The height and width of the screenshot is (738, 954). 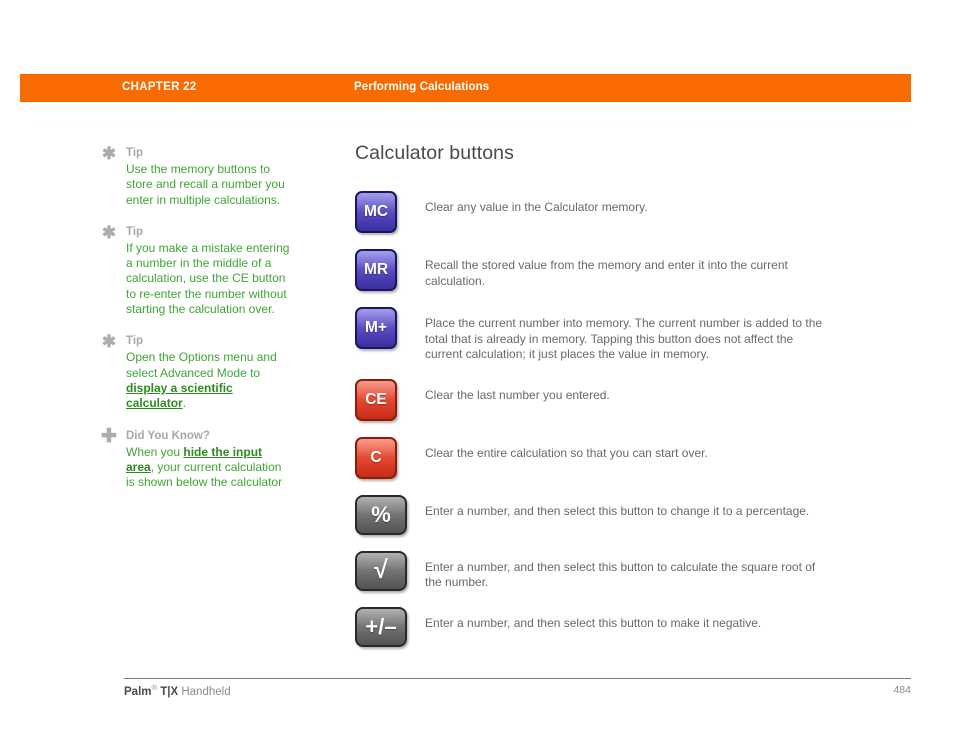 I want to click on tip-heading: Did You Know?, so click(x=168, y=435).